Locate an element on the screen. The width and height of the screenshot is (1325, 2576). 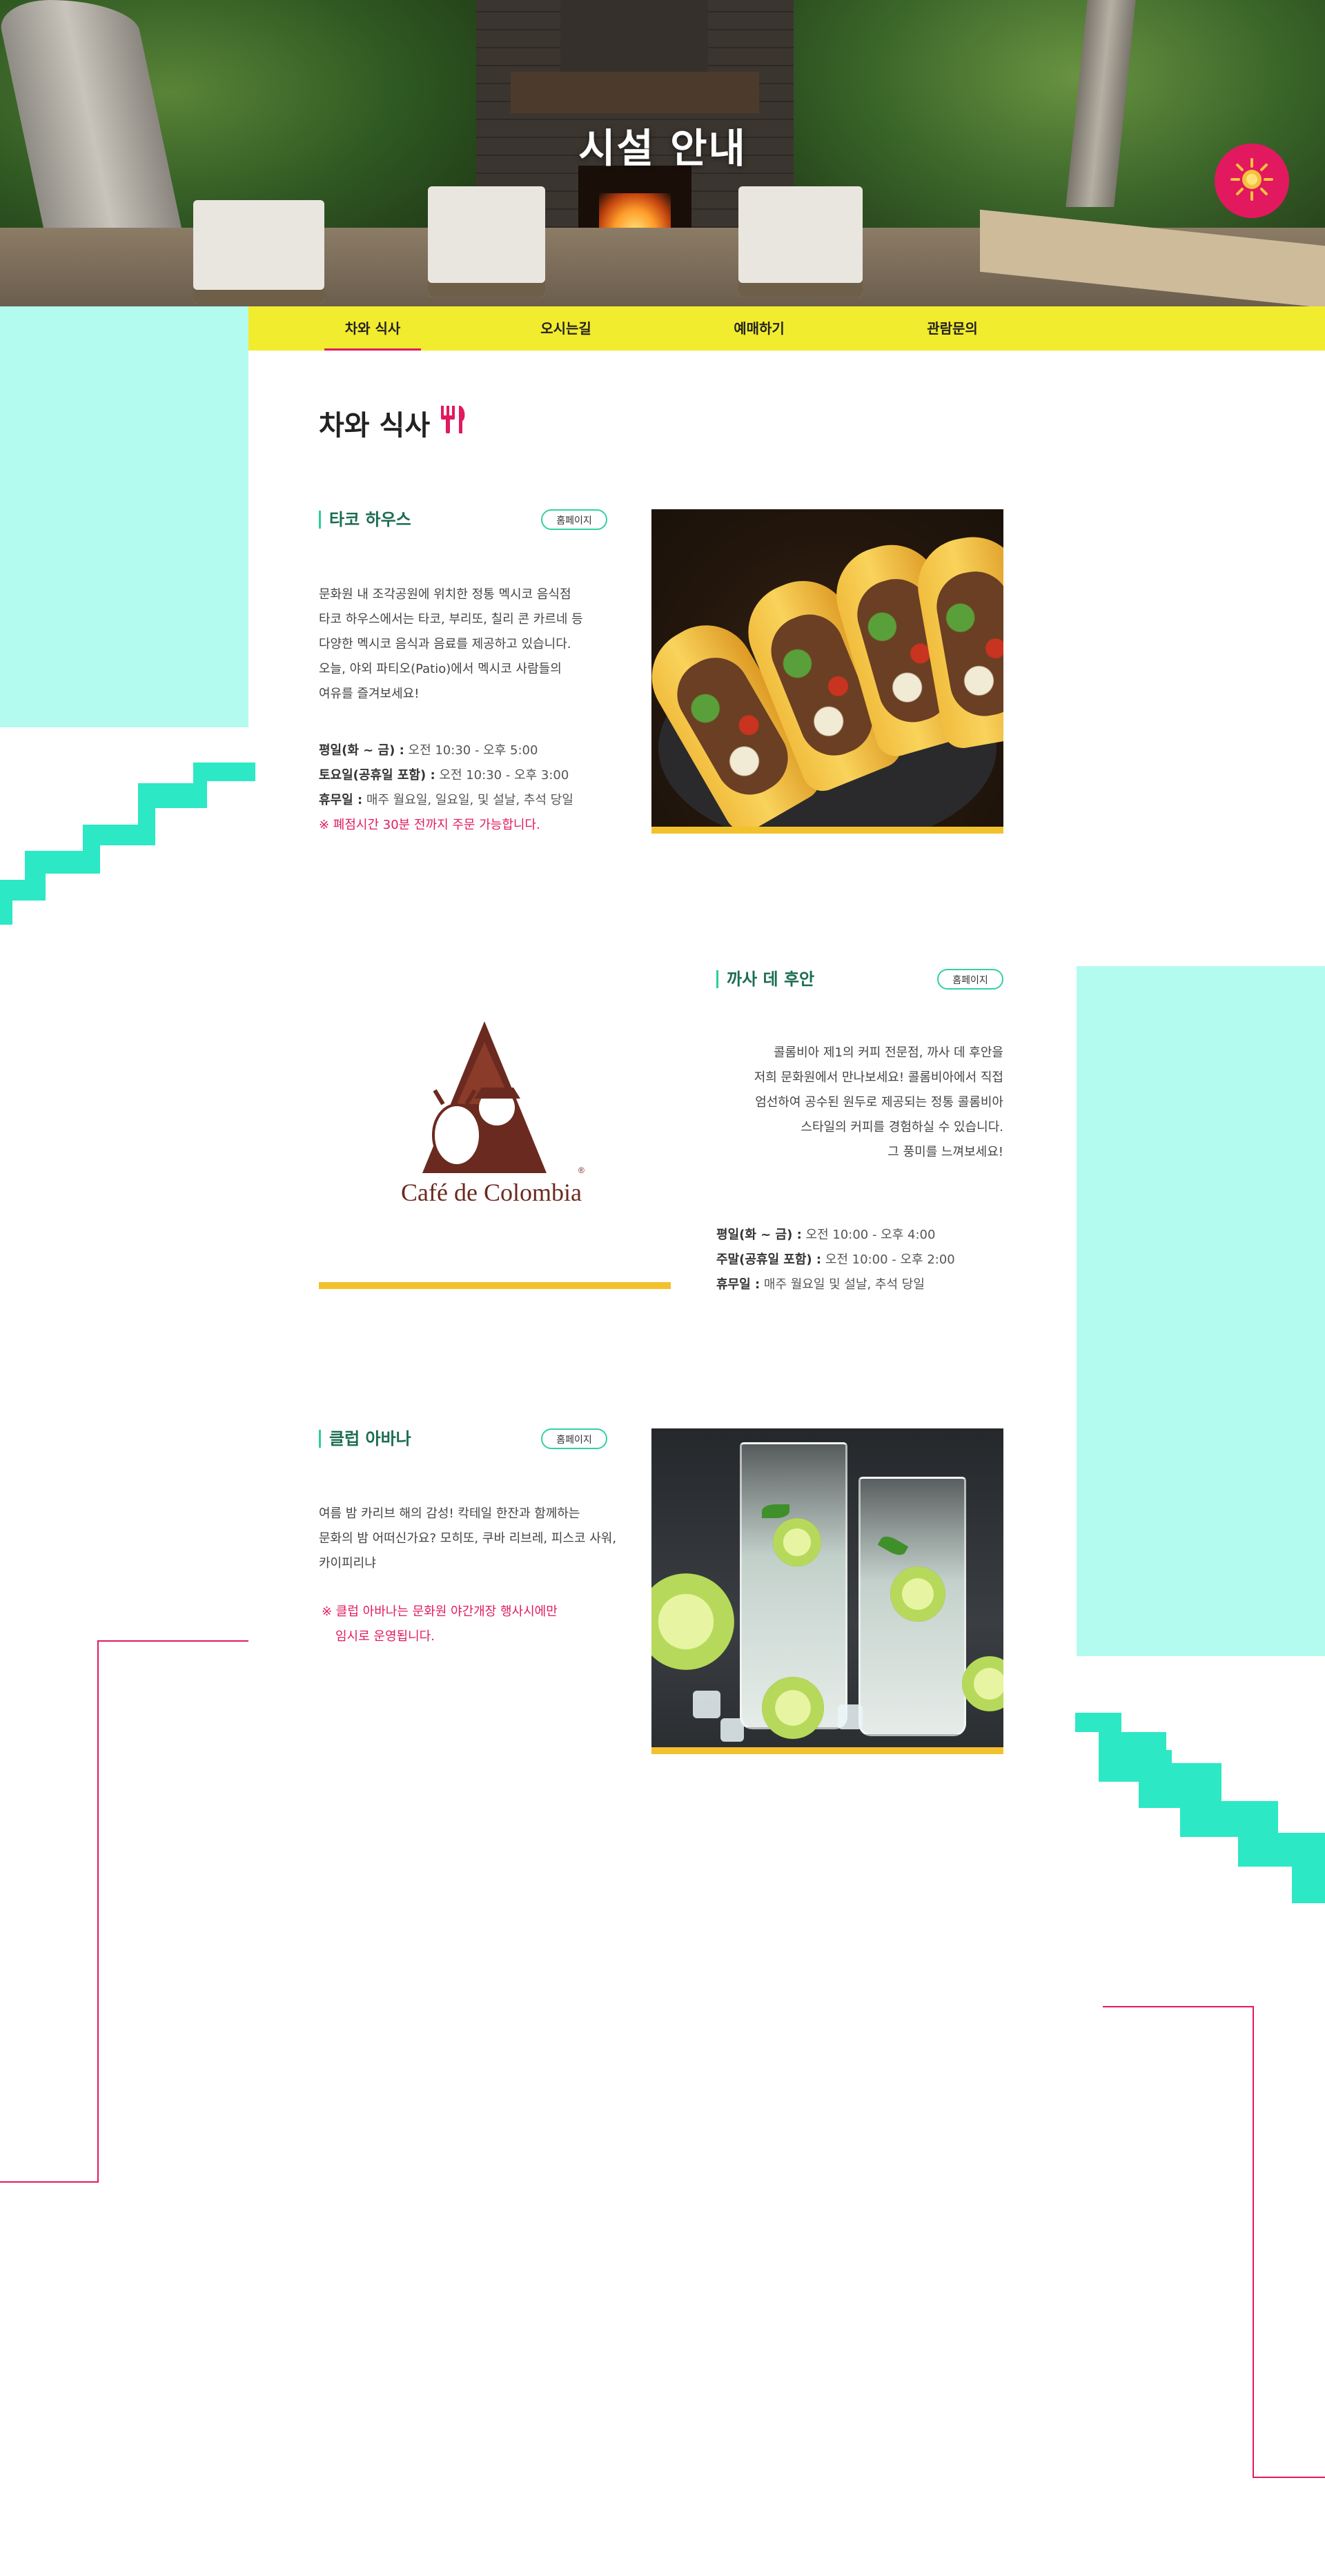
tab-booking: 예매하기 is located at coordinates (759, 328).